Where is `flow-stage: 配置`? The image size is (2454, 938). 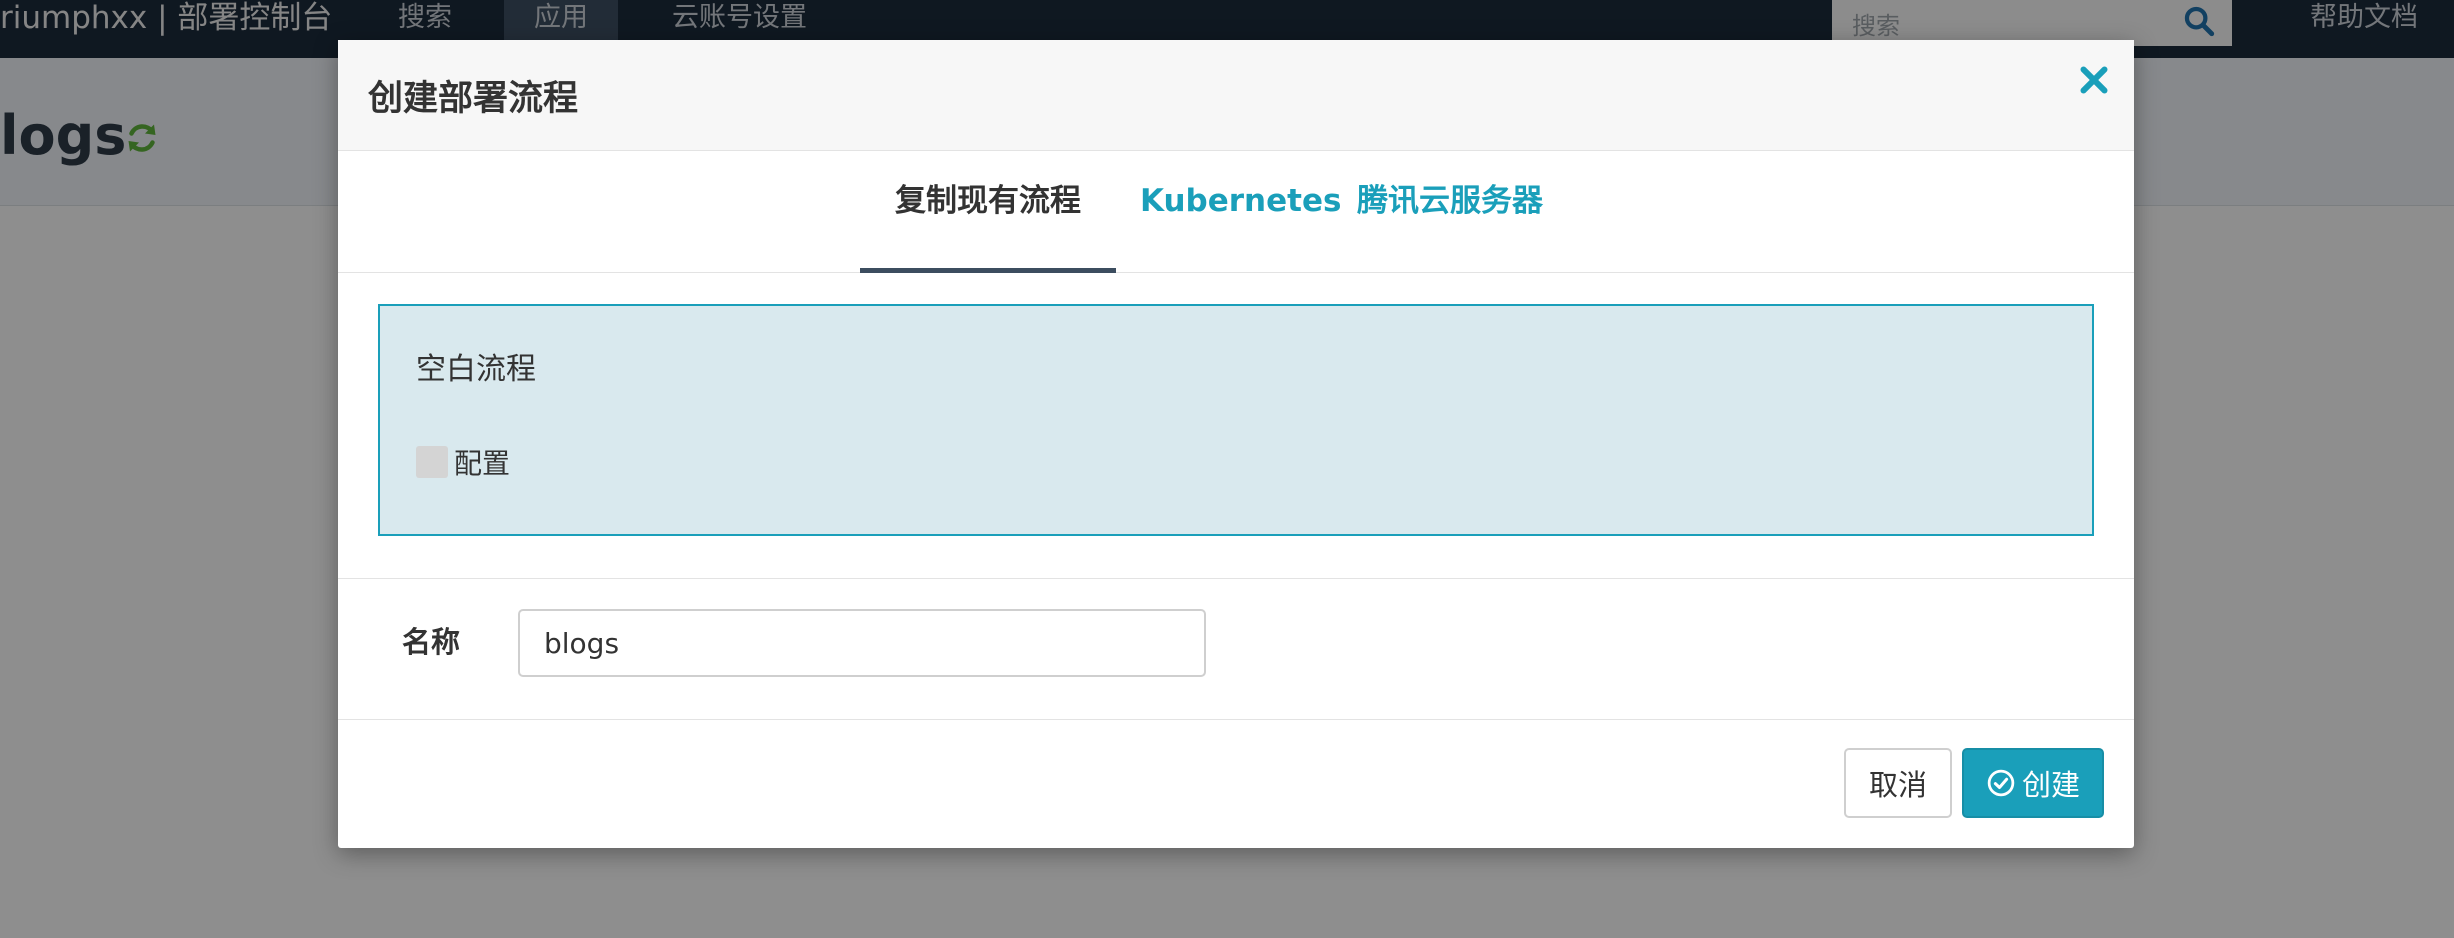 flow-stage: 配置 is located at coordinates (463, 463).